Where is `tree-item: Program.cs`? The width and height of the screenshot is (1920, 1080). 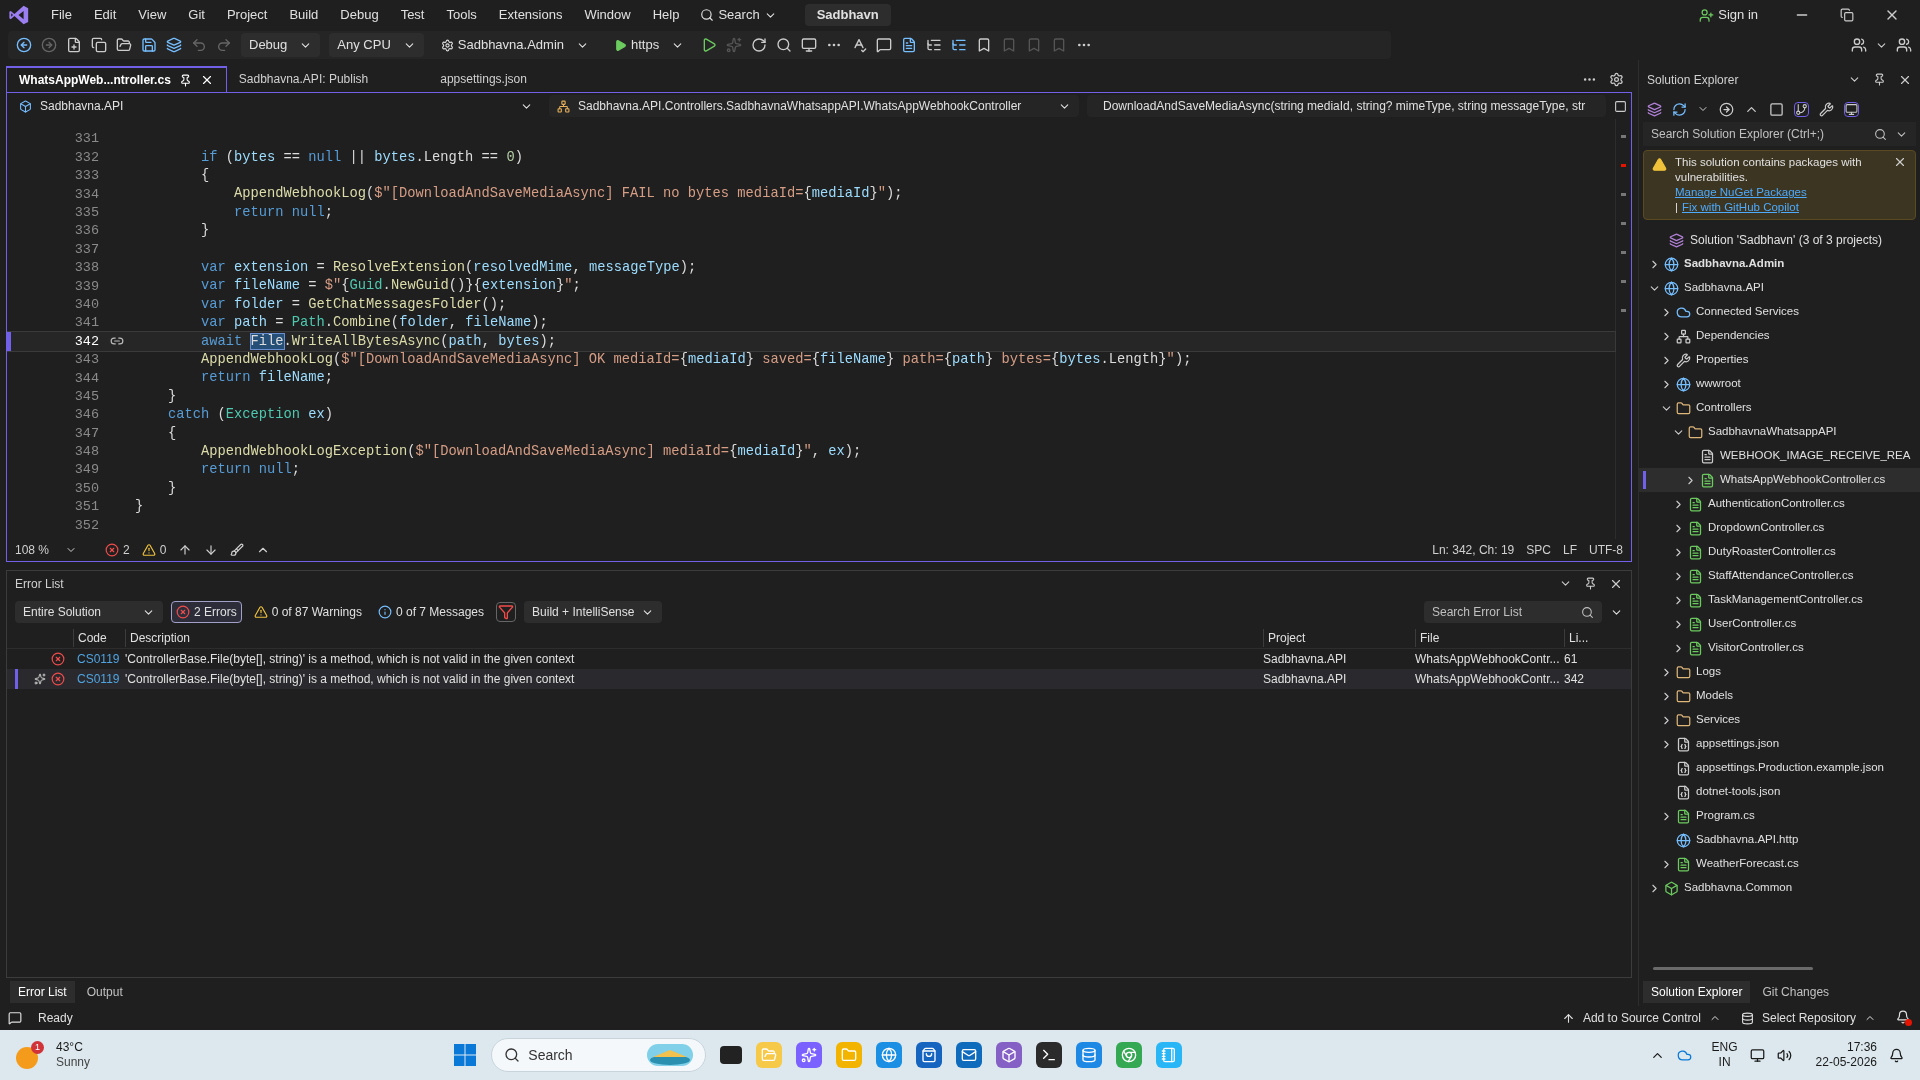
tree-item: Program.cs is located at coordinates (1725, 816).